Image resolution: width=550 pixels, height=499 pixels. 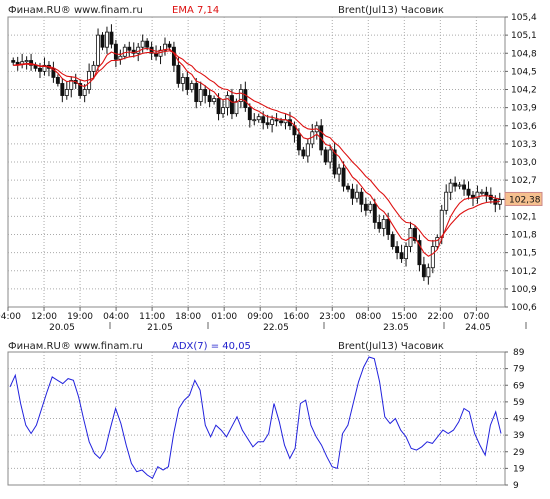 I want to click on price-ytick-label: 102,7, so click(x=524, y=181).